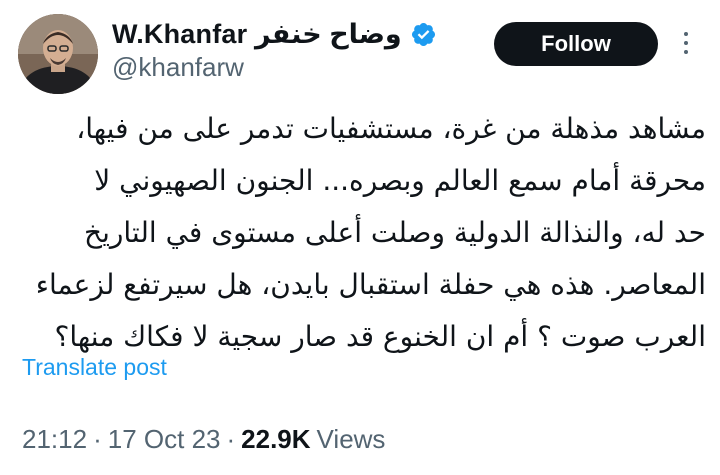 The width and height of the screenshot is (720, 475). What do you see at coordinates (257, 34) in the screenshot?
I see `author-display-name: W.Khanfar وضاح خنفر` at bounding box center [257, 34].